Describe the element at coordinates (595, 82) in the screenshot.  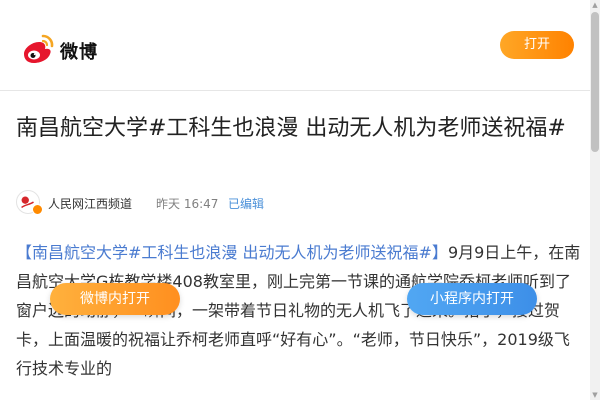
I see `scroll-thumb` at that location.